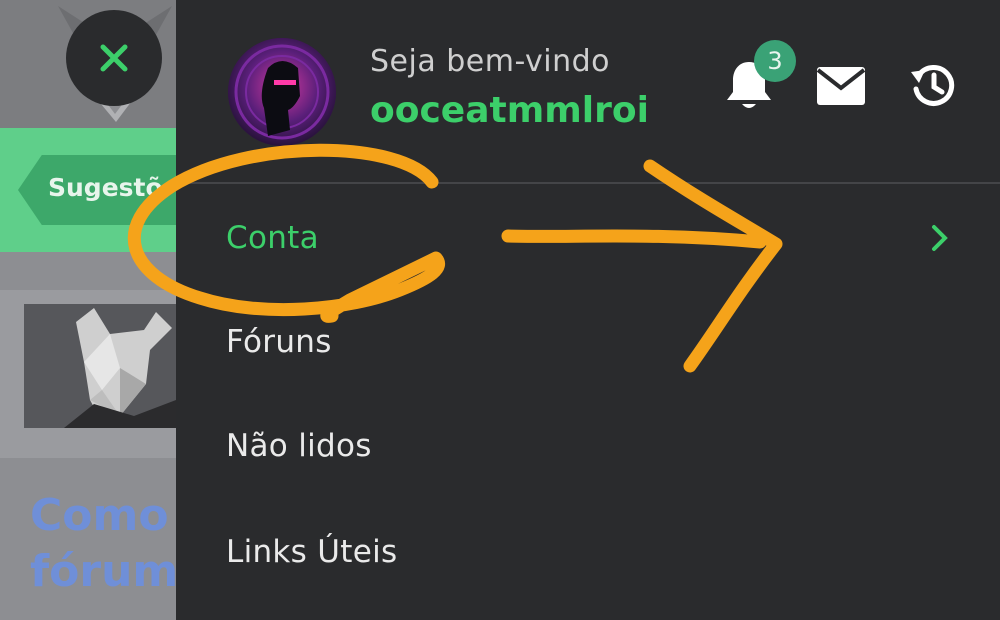 The width and height of the screenshot is (1000, 620). What do you see at coordinates (588, 183) in the screenshot?
I see `header-divider` at bounding box center [588, 183].